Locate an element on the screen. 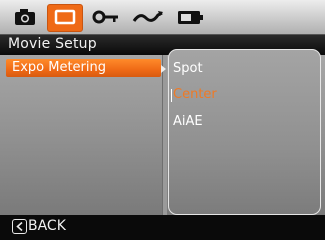 This screenshot has height=240, width=325. tab-setup is located at coordinates (105, 17).